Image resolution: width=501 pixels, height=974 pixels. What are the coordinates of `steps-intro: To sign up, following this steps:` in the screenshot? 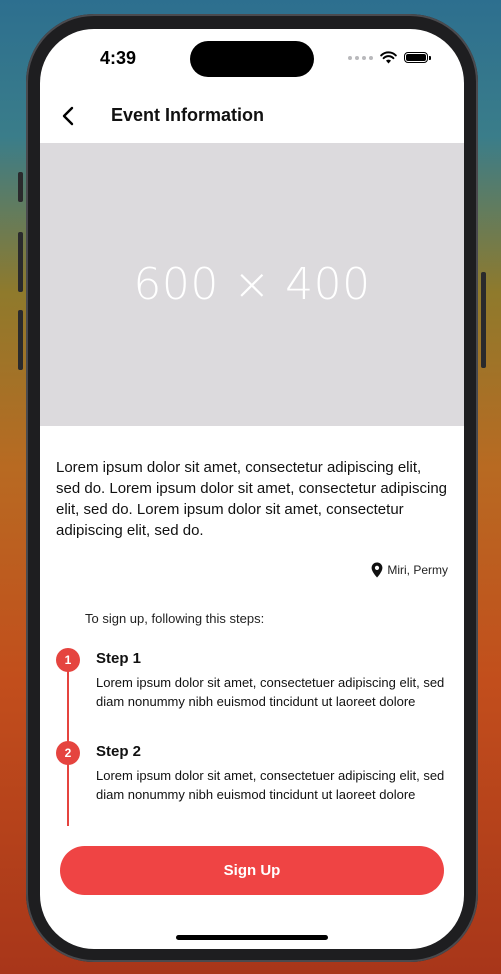 It's located at (175, 618).